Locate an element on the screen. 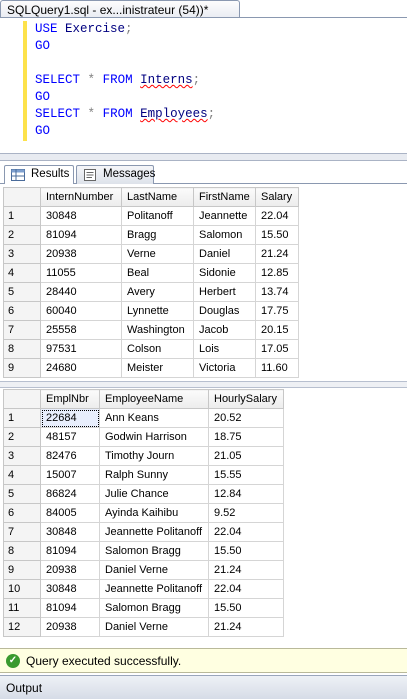 The image size is (407, 699). table-cell: Victoria is located at coordinates (224, 368).